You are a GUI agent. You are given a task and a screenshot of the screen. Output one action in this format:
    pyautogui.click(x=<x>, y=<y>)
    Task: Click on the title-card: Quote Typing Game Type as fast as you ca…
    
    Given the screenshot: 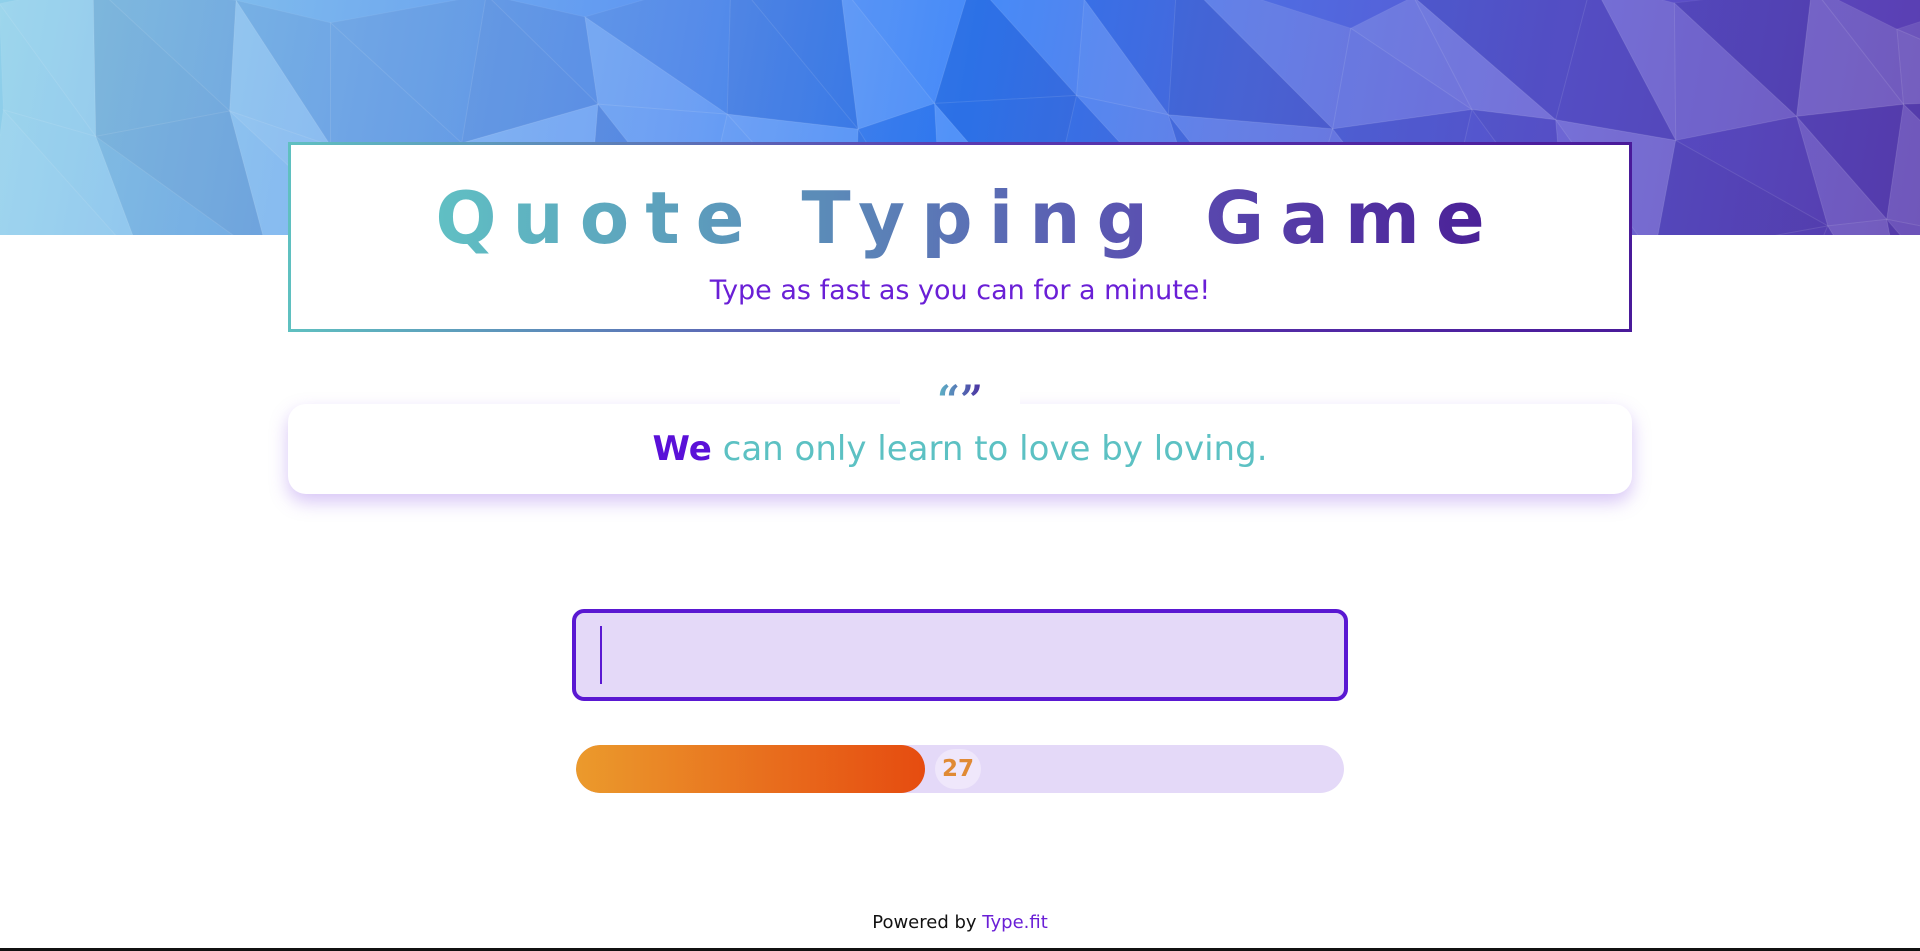 What is the action you would take?
    pyautogui.click(x=960, y=237)
    